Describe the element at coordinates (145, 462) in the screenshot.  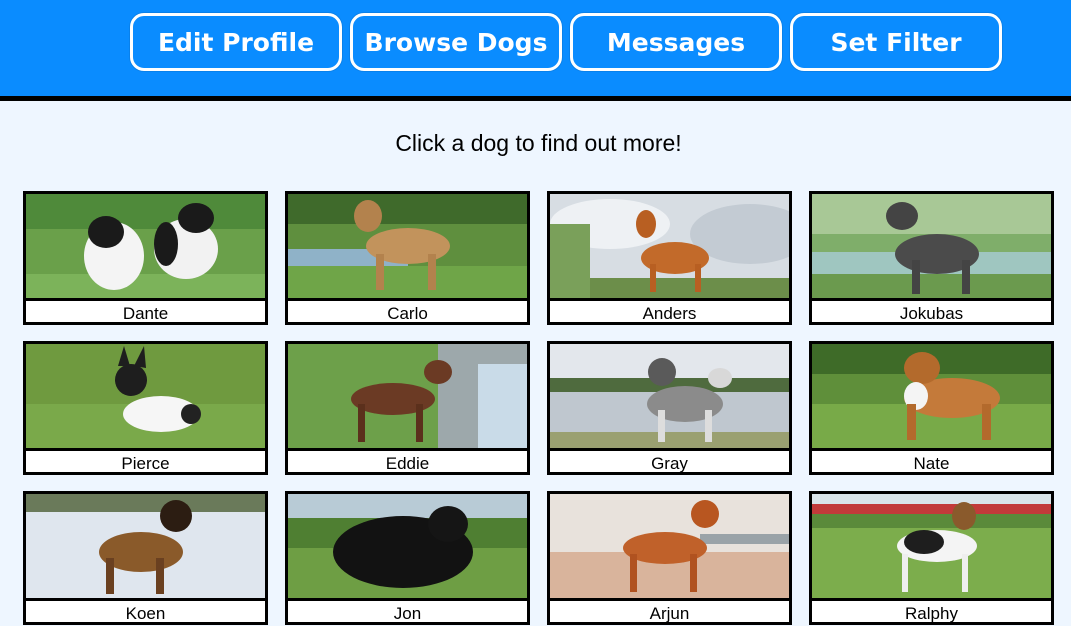
I see `dog-name: Pierce` at that location.